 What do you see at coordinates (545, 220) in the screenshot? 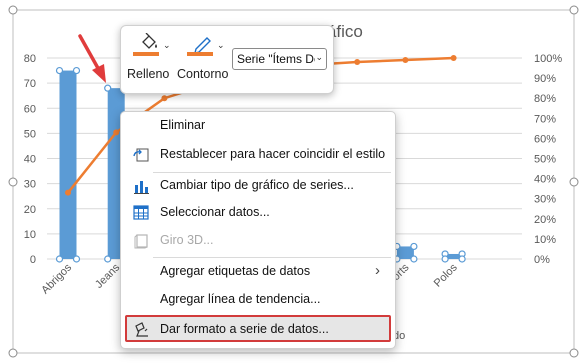
I see `y-right-tick-label: 20%` at bounding box center [545, 220].